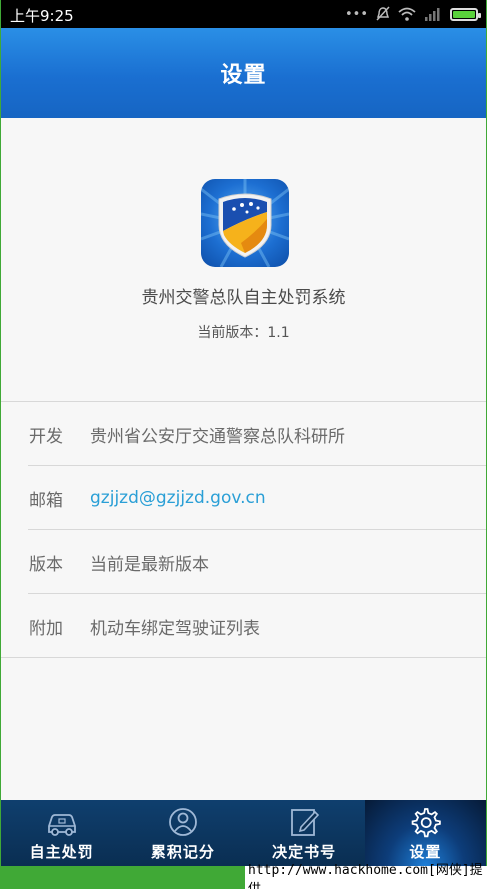 The width and height of the screenshot is (487, 889). What do you see at coordinates (46, 436) in the screenshot?
I see `info-label: 开发` at bounding box center [46, 436].